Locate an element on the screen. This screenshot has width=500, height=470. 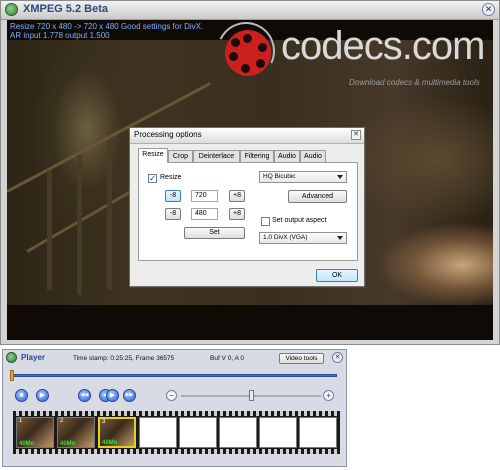
height-input: 480 is located at coordinates (204, 214).